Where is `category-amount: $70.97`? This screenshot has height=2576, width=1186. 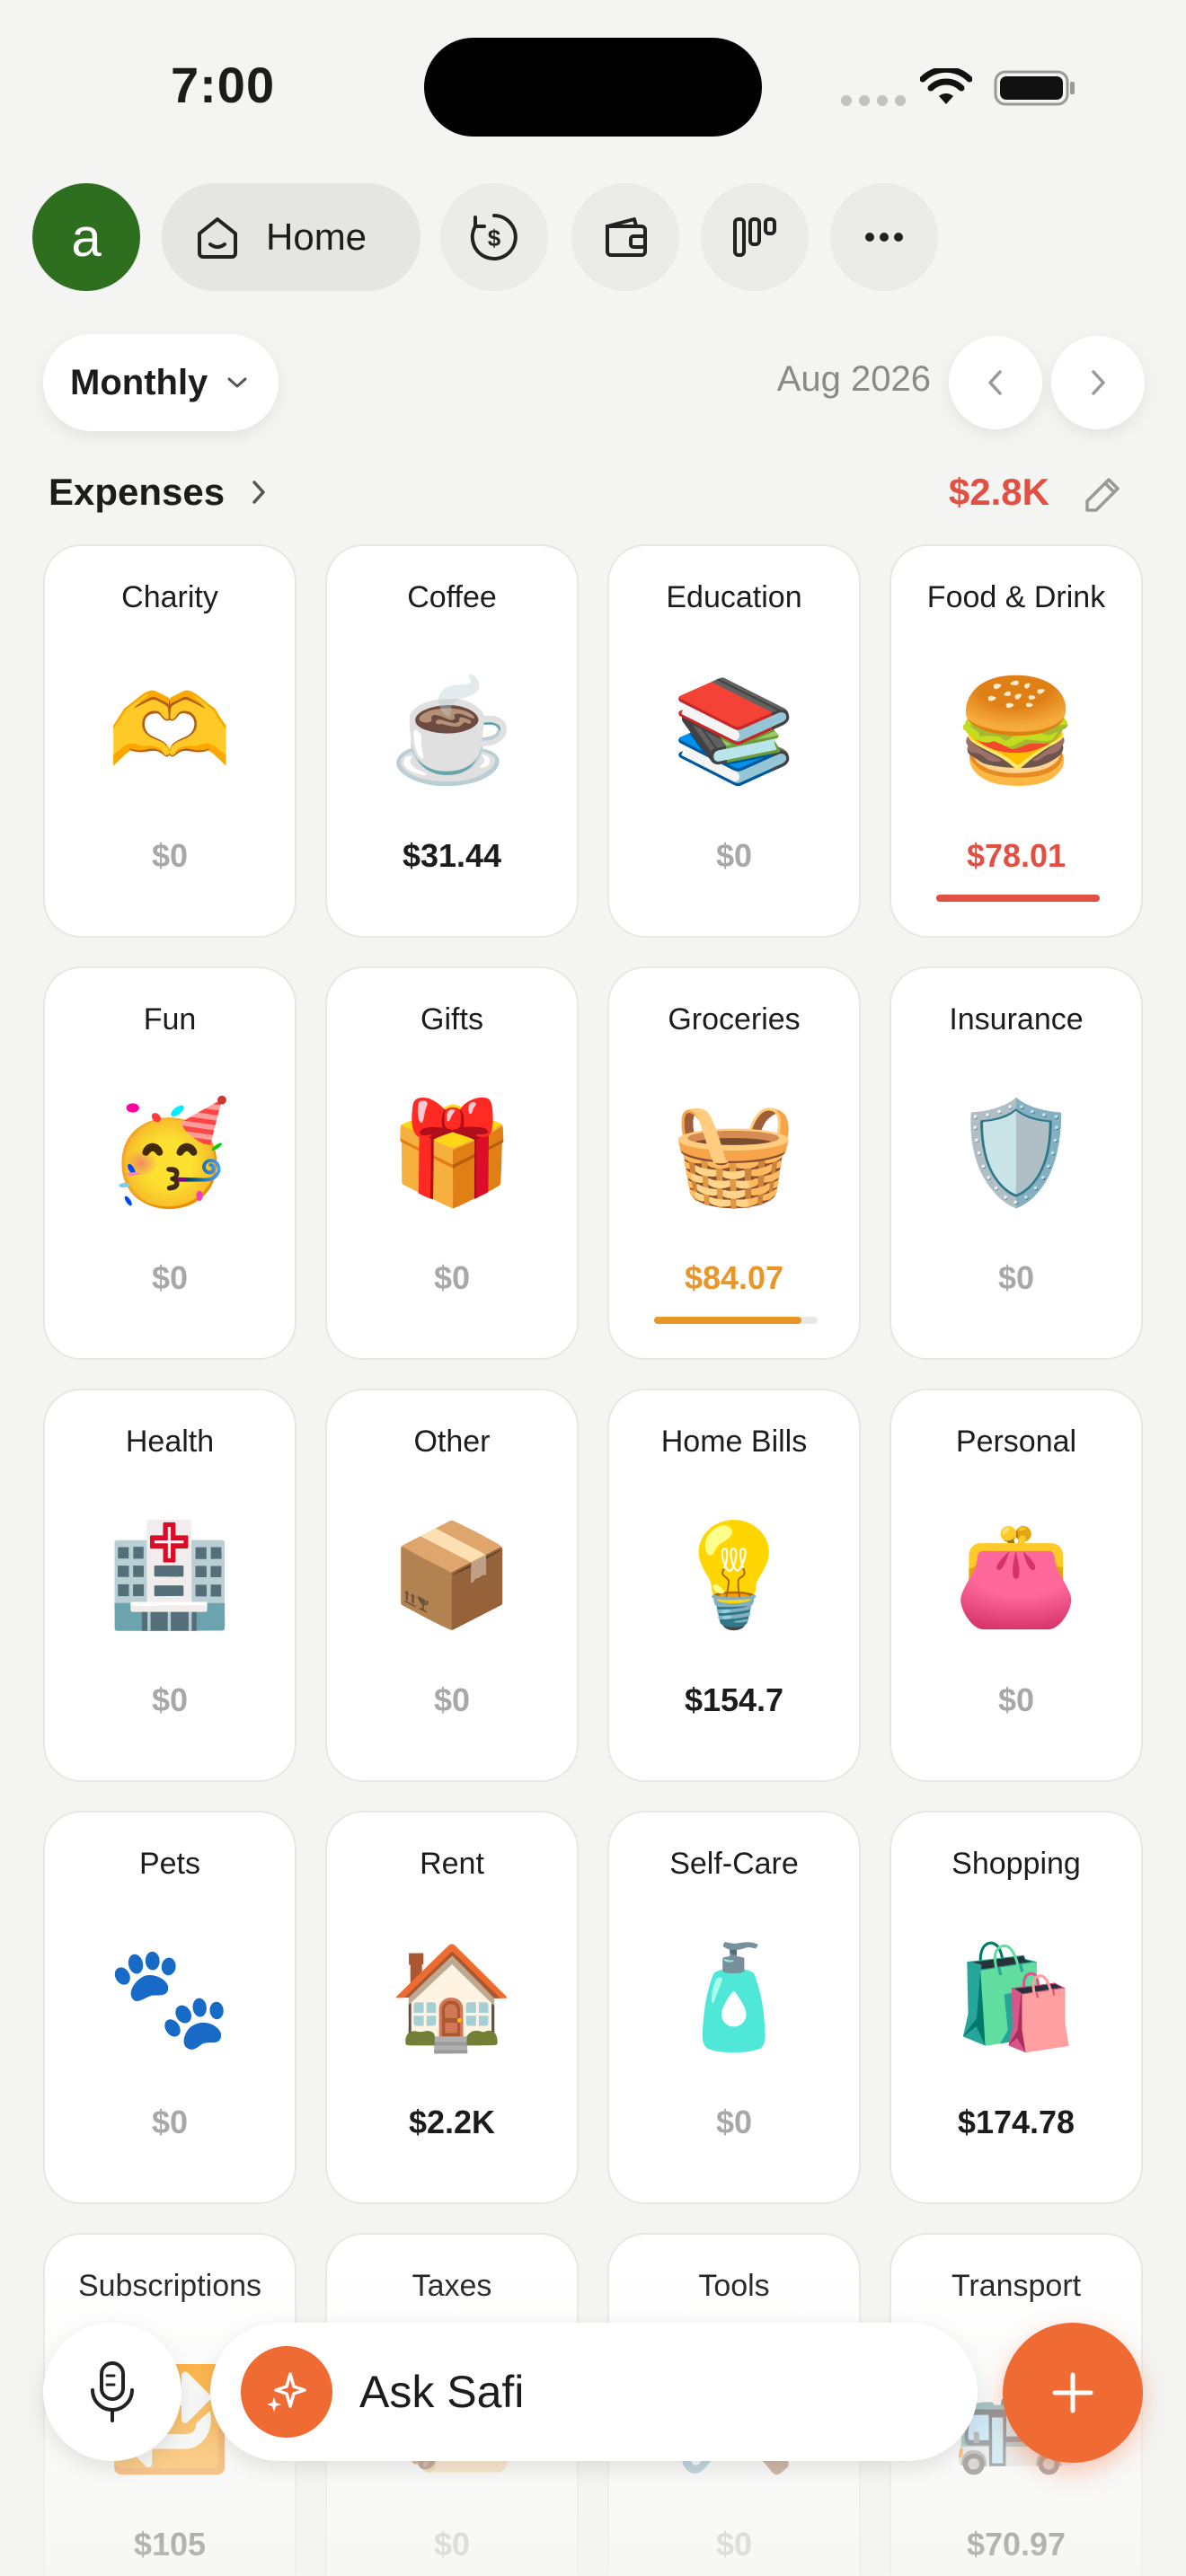
category-amount: $70.97 is located at coordinates (1016, 2544).